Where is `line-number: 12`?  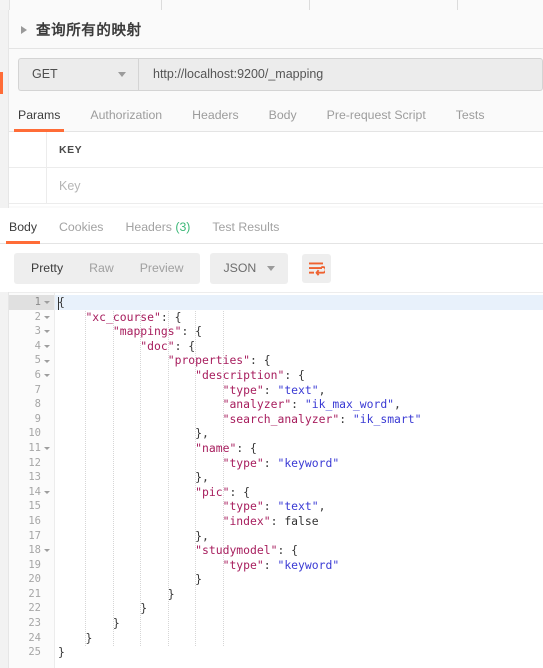
line-number: 12 is located at coordinates (34, 462).